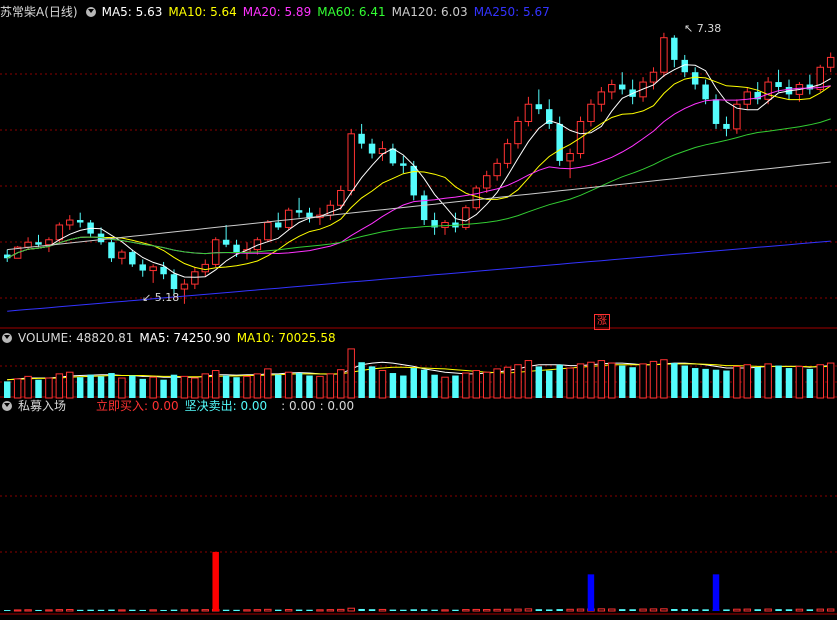 This screenshot has height=620, width=837. I want to click on sell-signal-bar, so click(591, 592).